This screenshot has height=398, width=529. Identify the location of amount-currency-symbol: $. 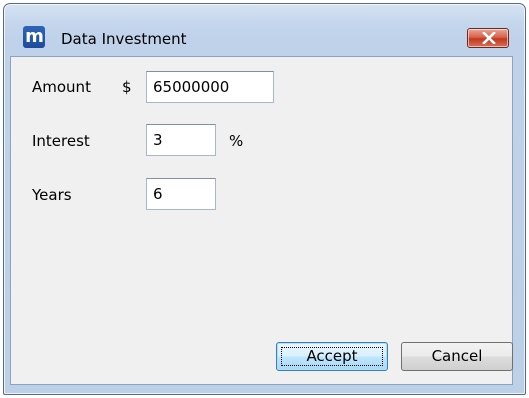
(127, 87).